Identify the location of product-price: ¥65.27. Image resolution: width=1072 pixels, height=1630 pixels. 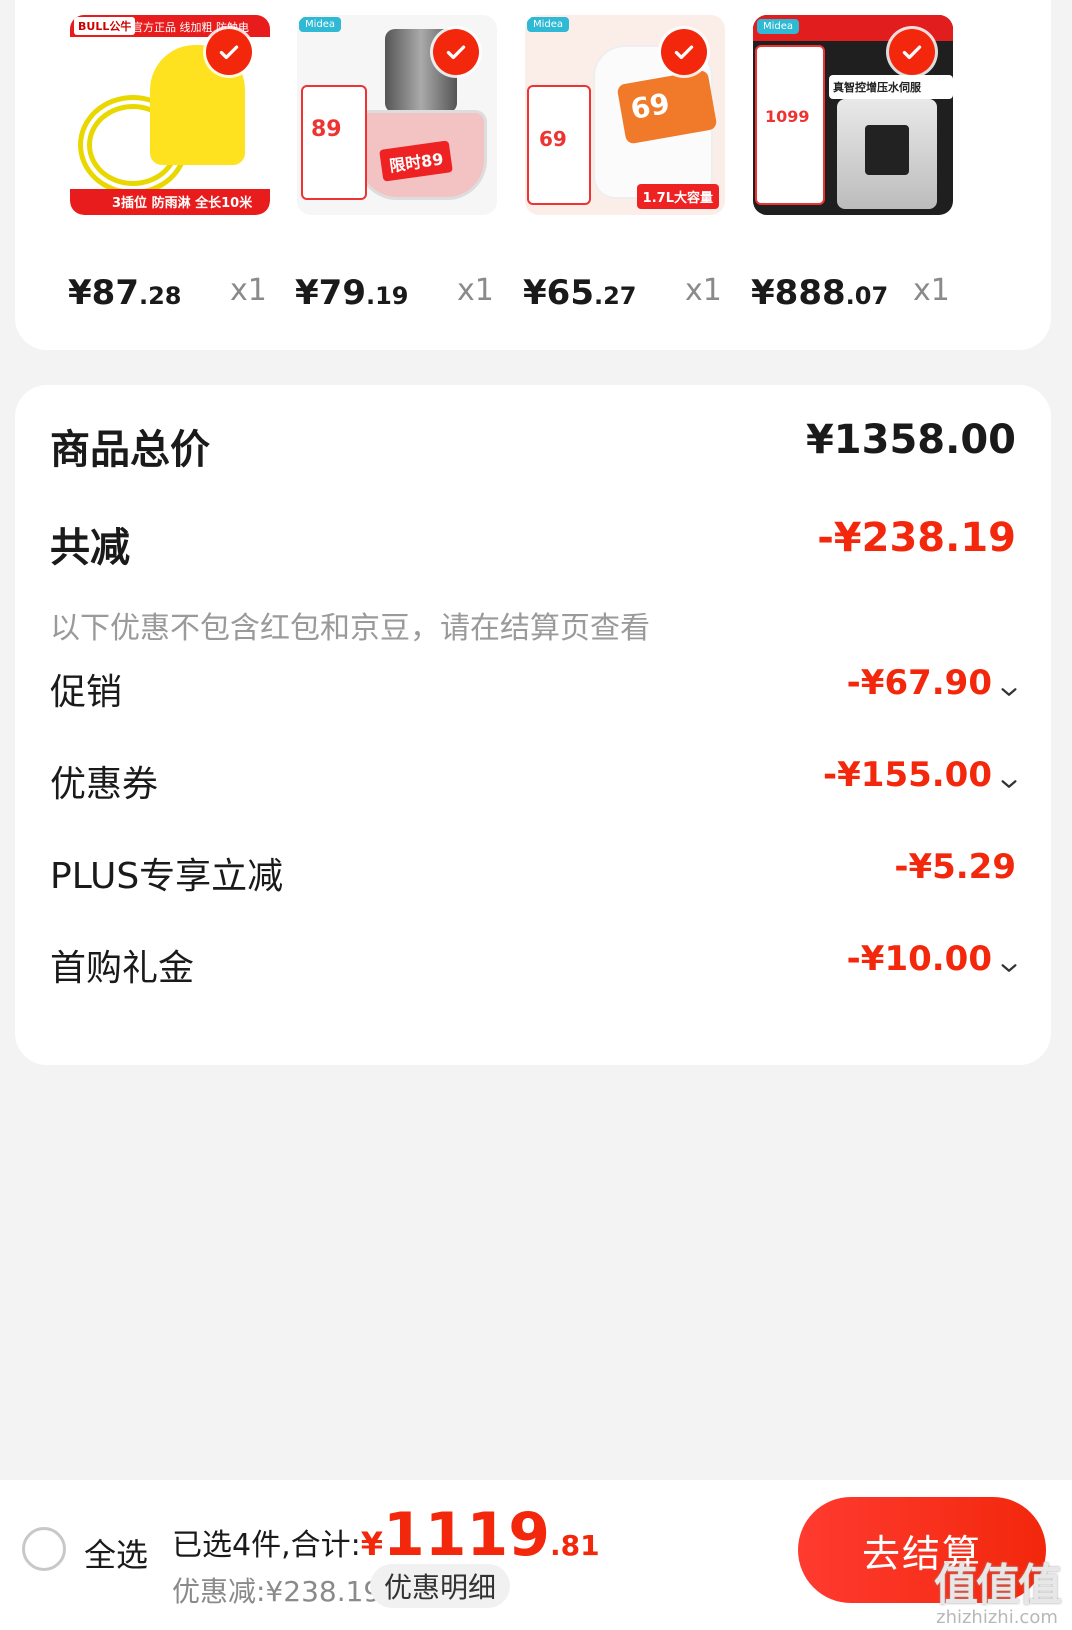
(580, 293).